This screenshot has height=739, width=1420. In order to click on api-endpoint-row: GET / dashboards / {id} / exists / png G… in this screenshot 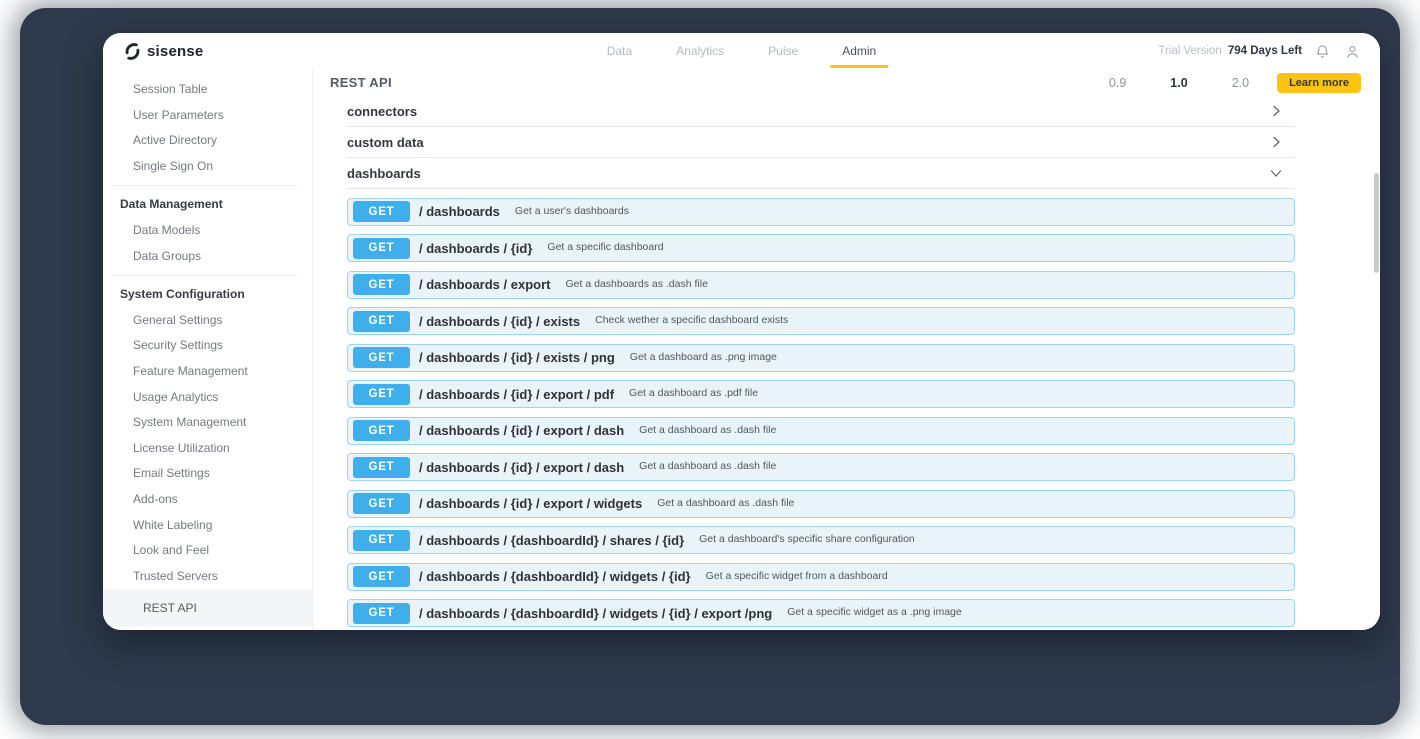, I will do `click(821, 357)`.